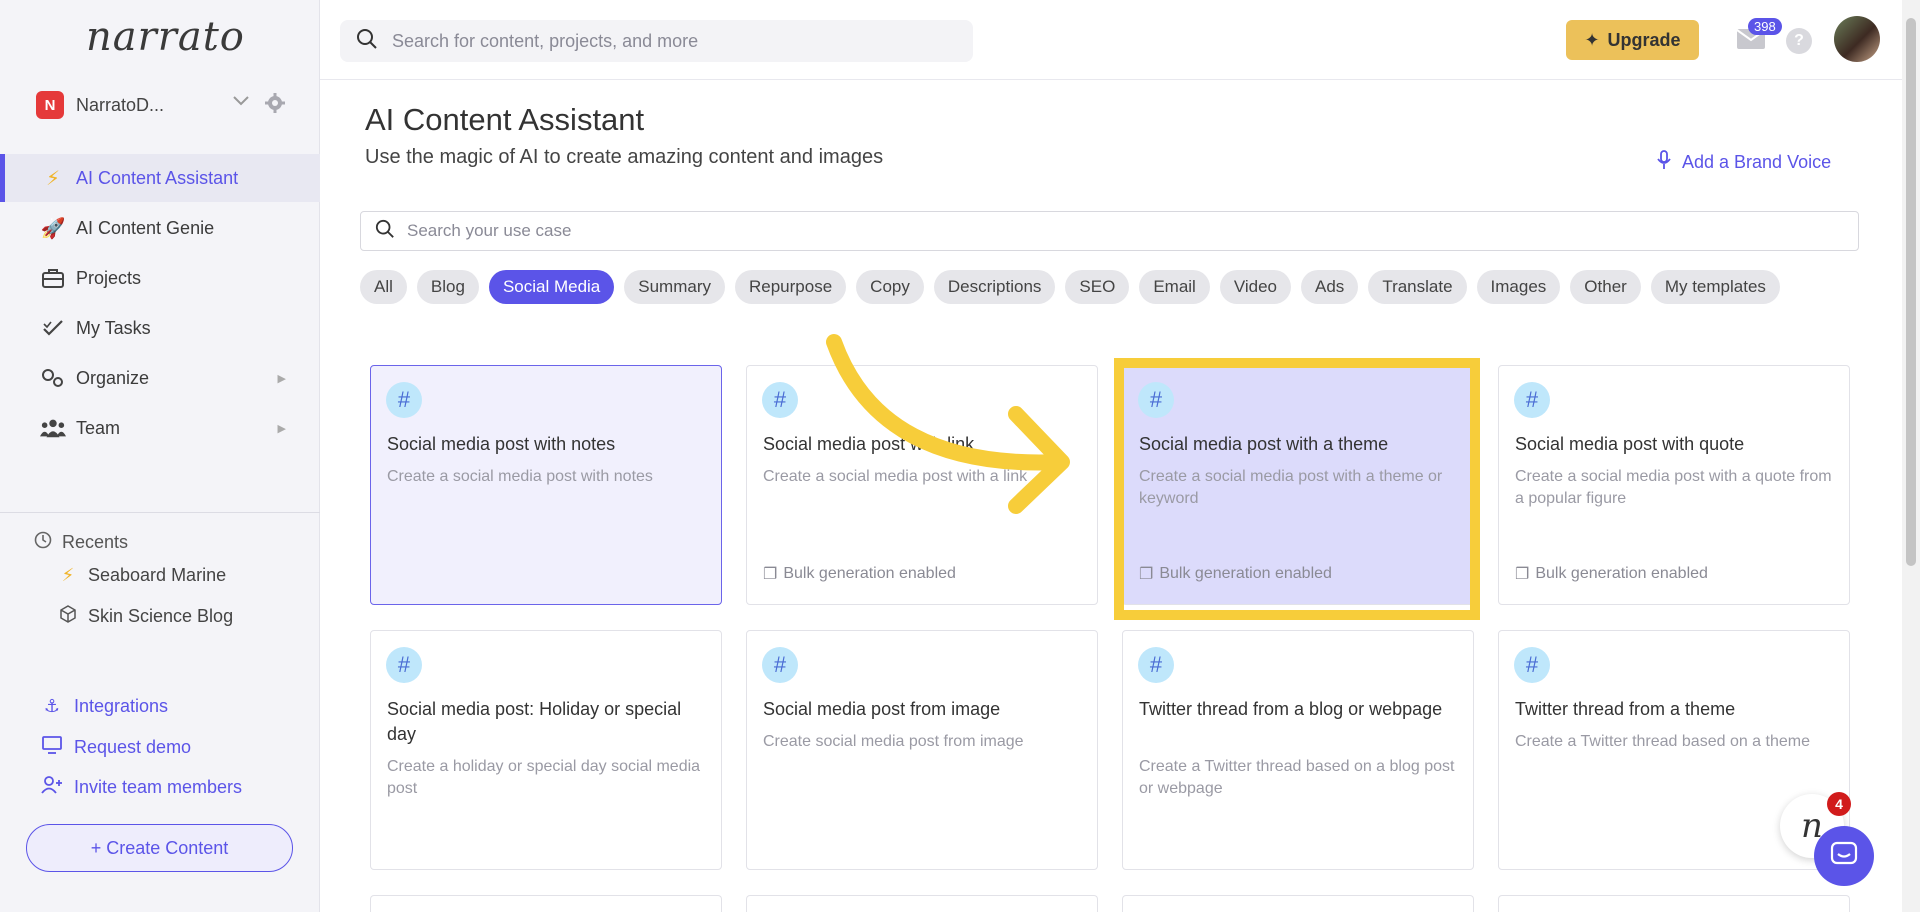 The width and height of the screenshot is (1920, 912). Describe the element at coordinates (1664, 162) in the screenshot. I see `microphone-icon` at that location.